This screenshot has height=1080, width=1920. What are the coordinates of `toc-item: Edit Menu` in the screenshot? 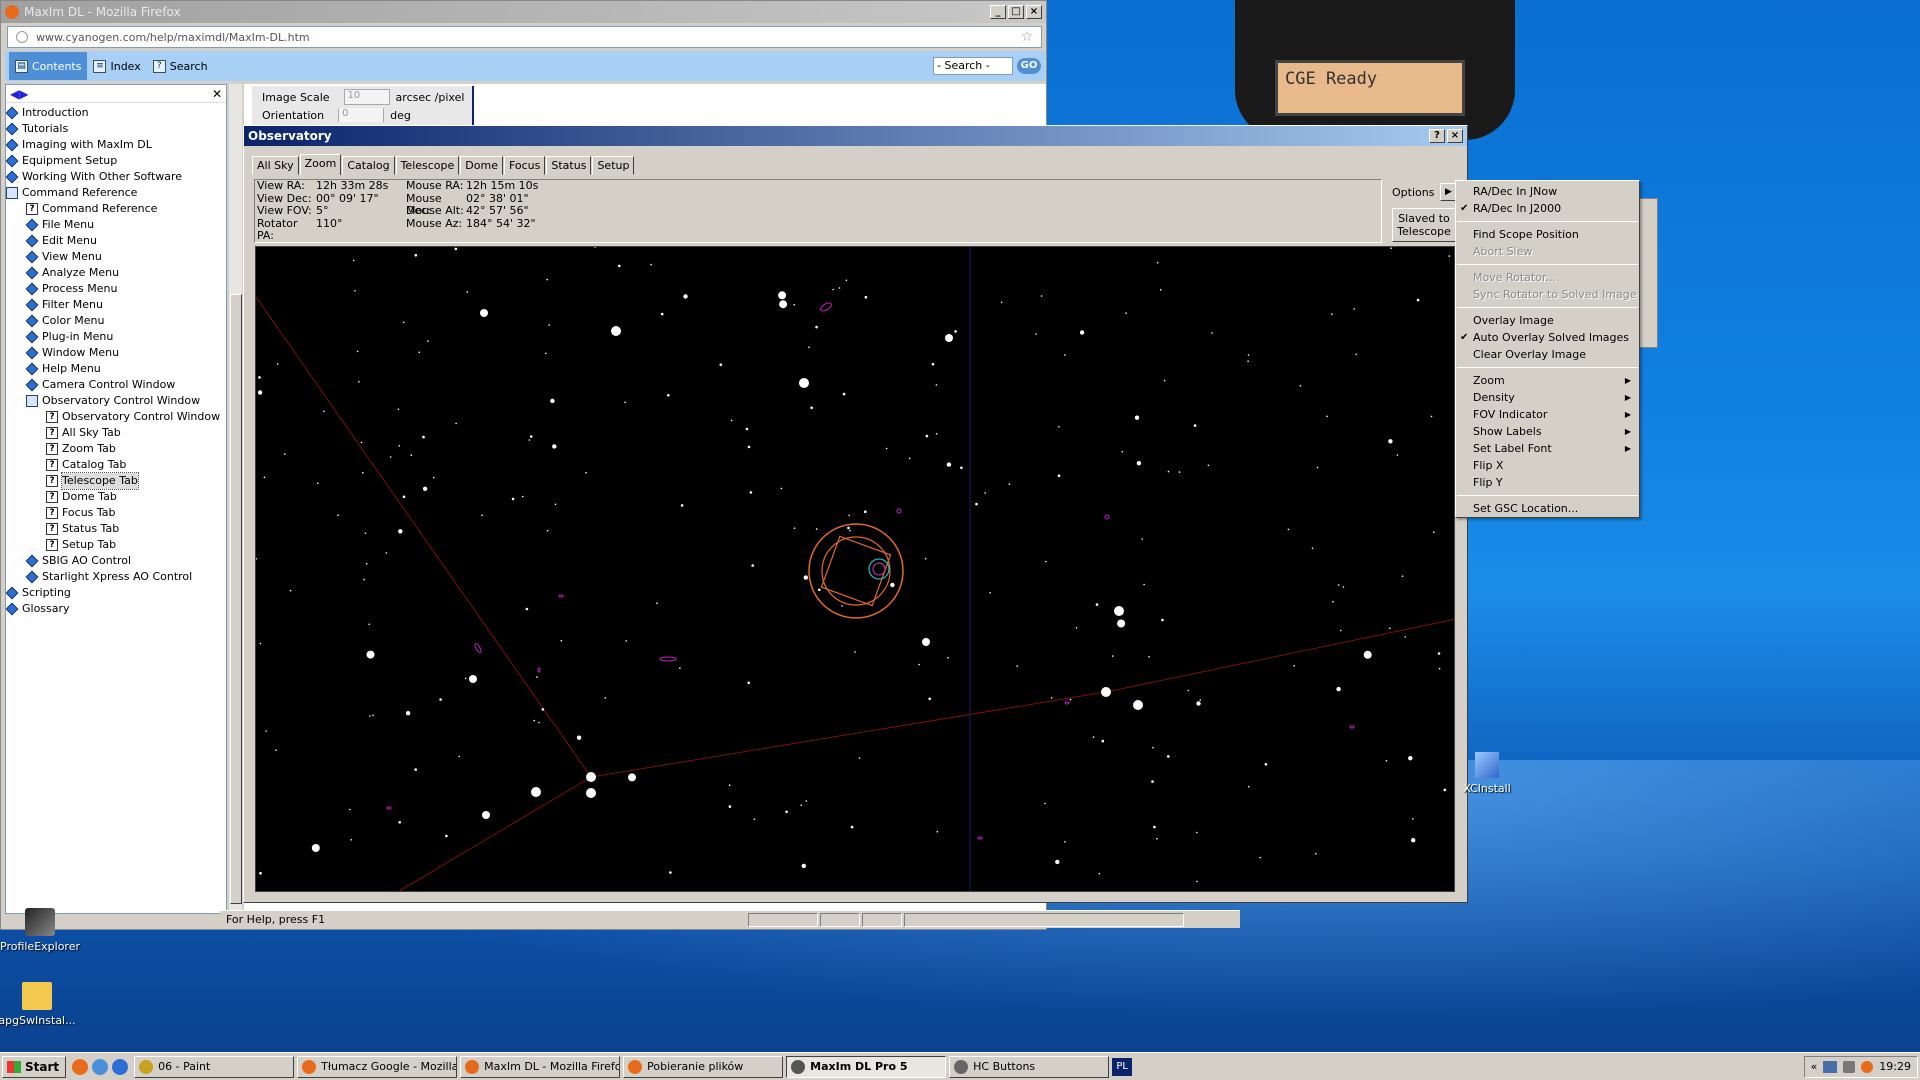 It's located at (116, 241).